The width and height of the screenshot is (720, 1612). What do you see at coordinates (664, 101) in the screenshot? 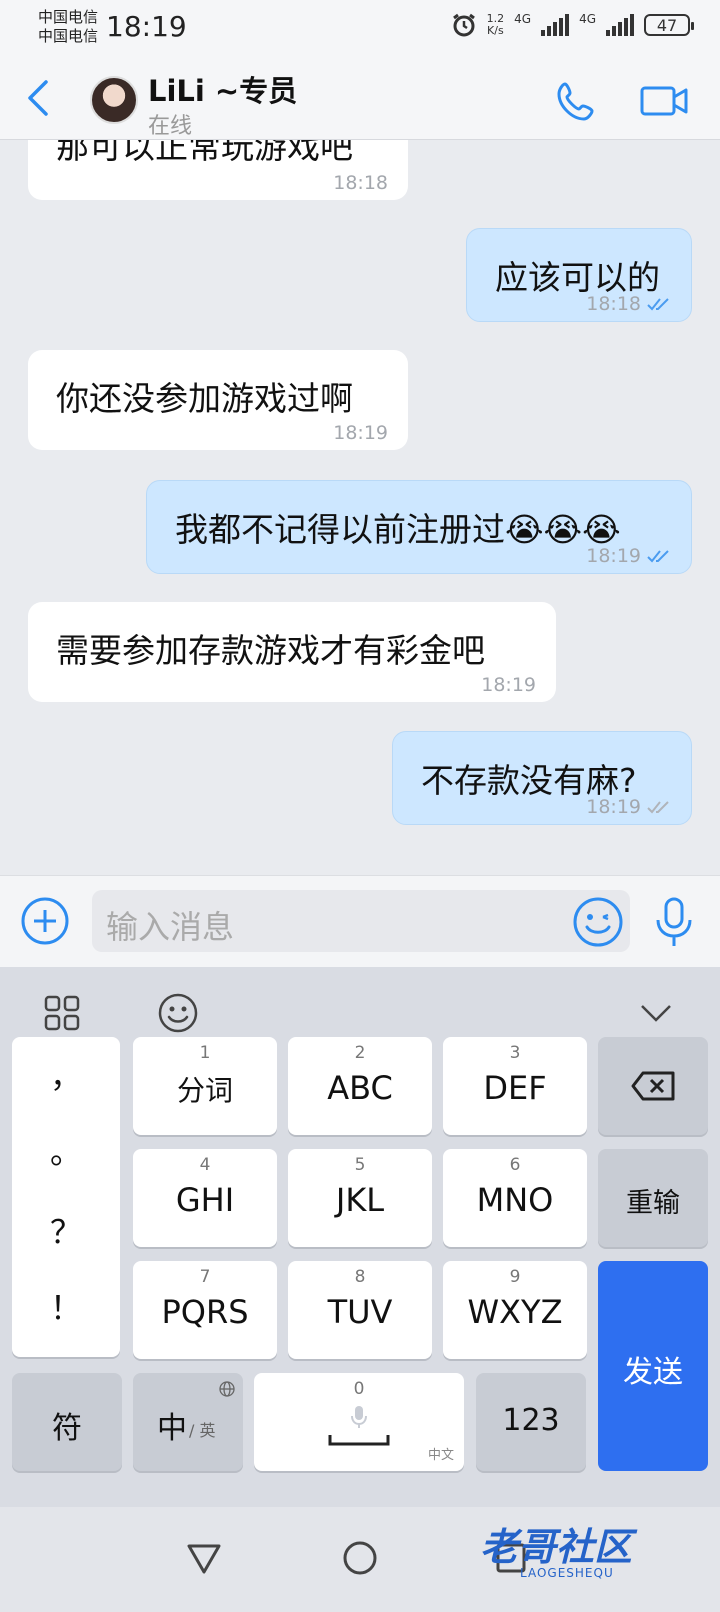
I see `video-call-icon` at bounding box center [664, 101].